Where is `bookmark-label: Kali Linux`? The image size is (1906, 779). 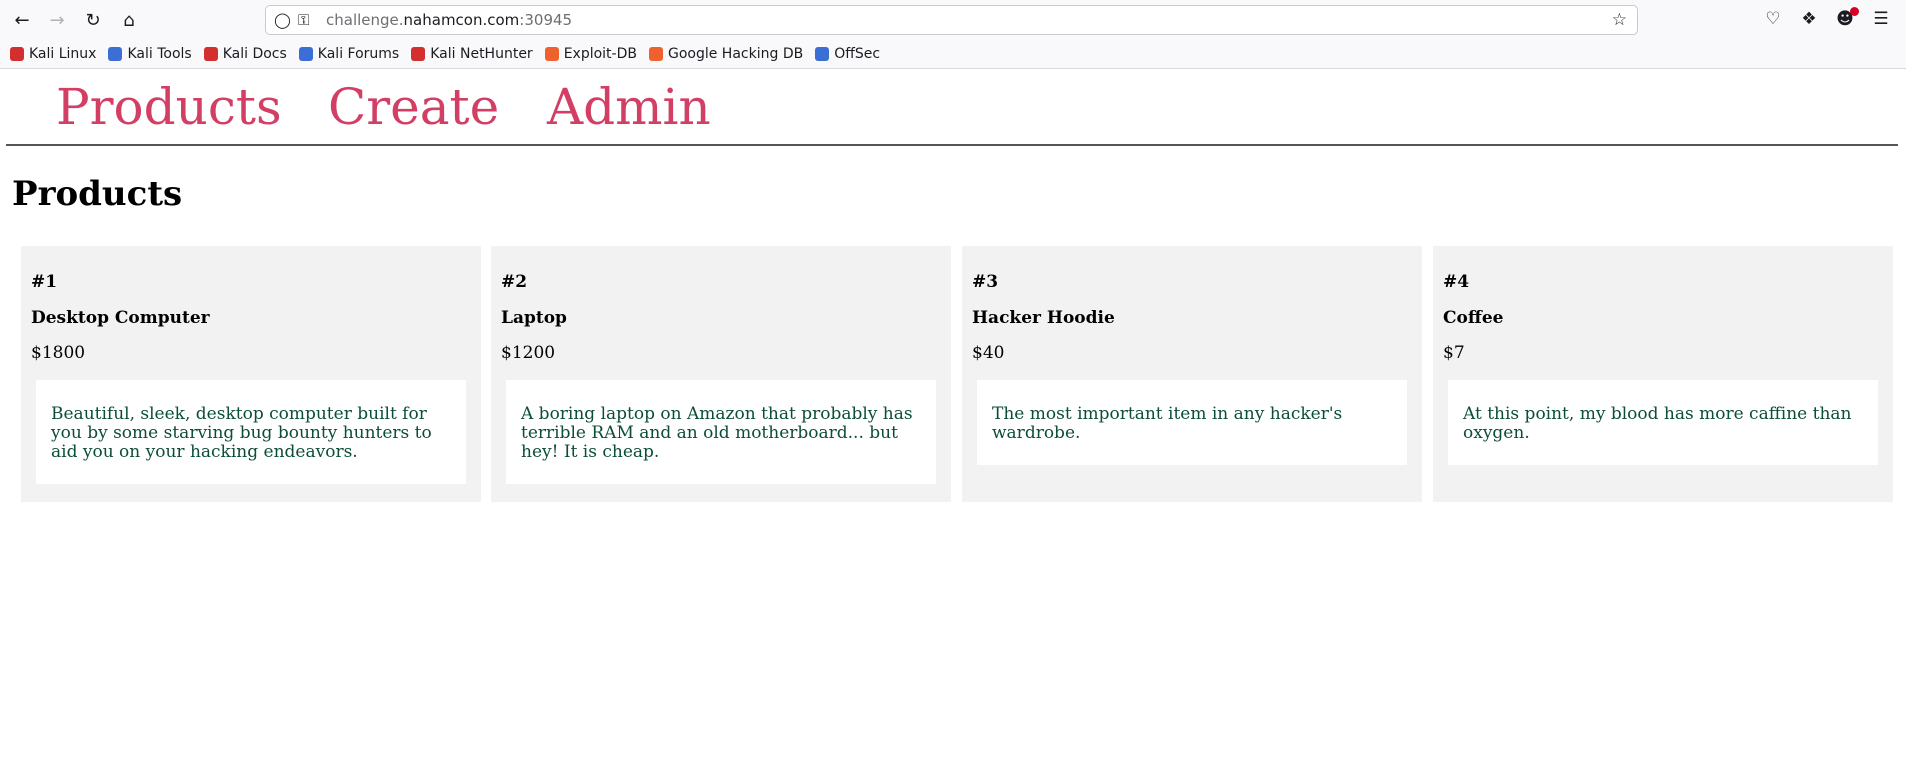 bookmark-label: Kali Linux is located at coordinates (63, 54).